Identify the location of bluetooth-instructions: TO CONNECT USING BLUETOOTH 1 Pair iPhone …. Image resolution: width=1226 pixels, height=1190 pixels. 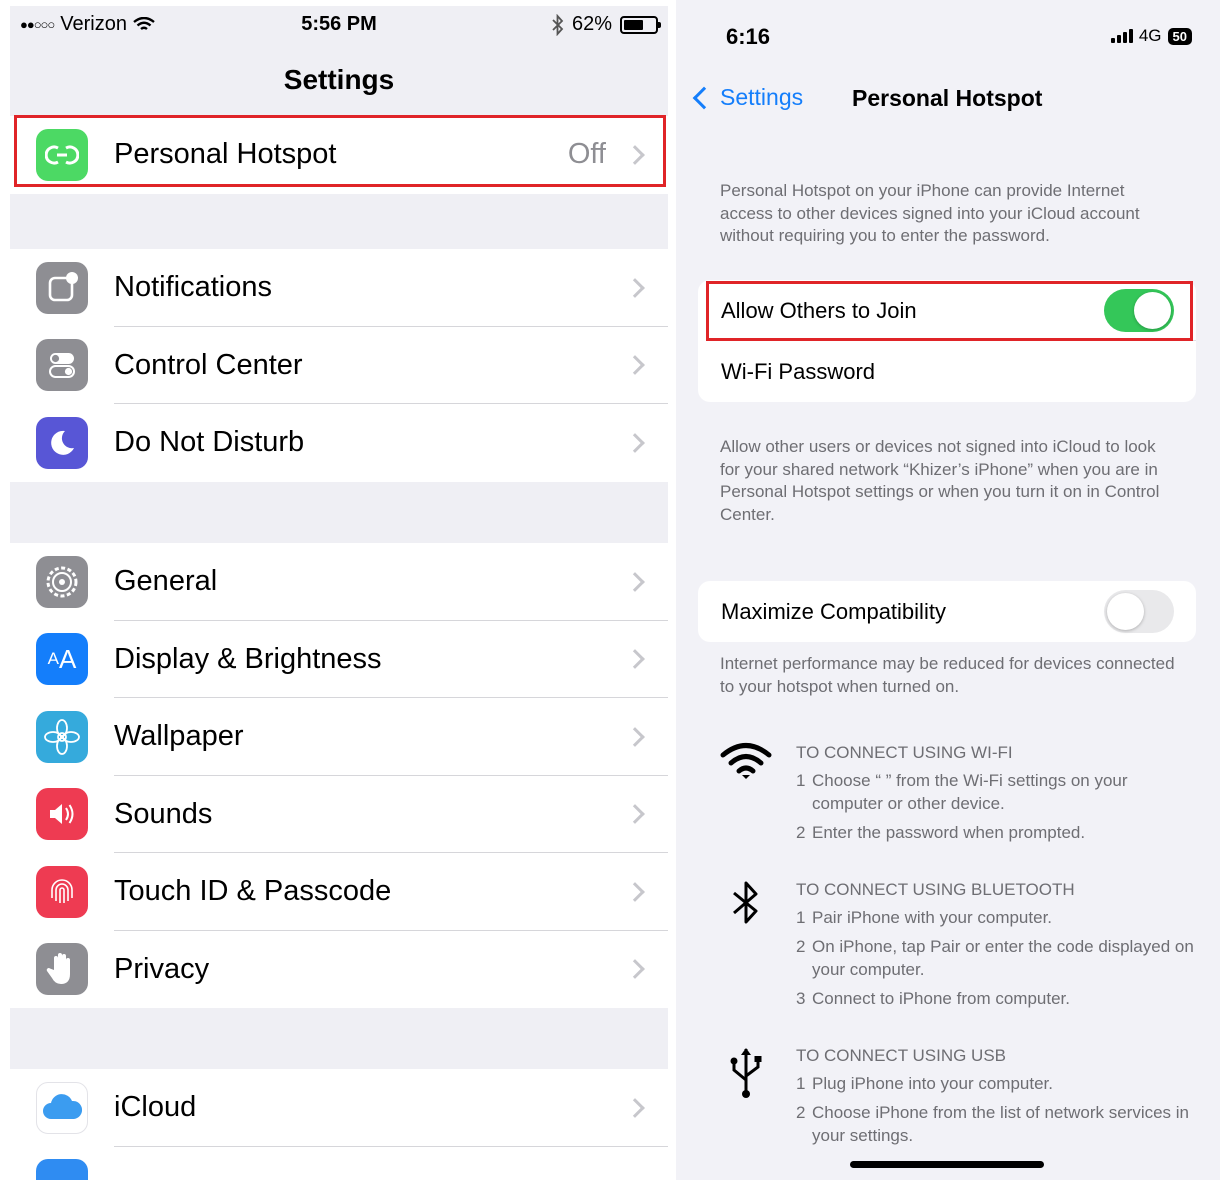
(996, 947).